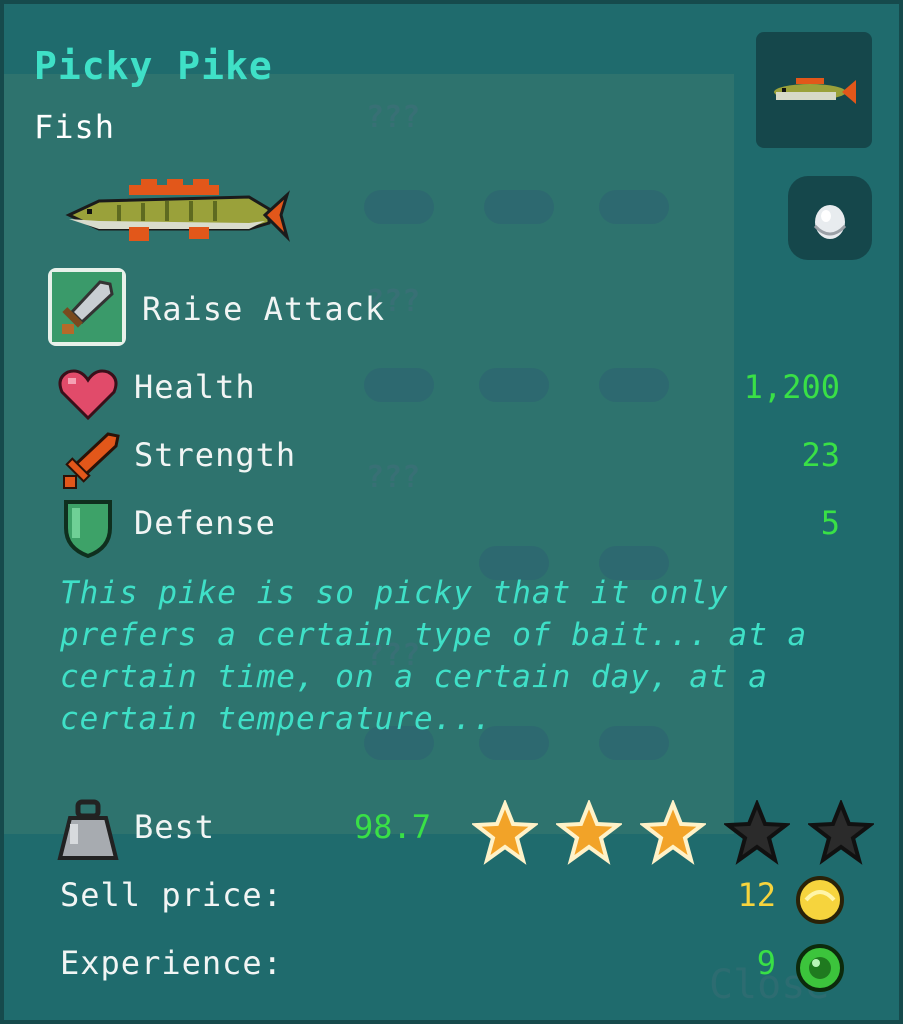 The width and height of the screenshot is (903, 1024). What do you see at coordinates (820, 455) in the screenshot?
I see `stat-value-strength: 23` at bounding box center [820, 455].